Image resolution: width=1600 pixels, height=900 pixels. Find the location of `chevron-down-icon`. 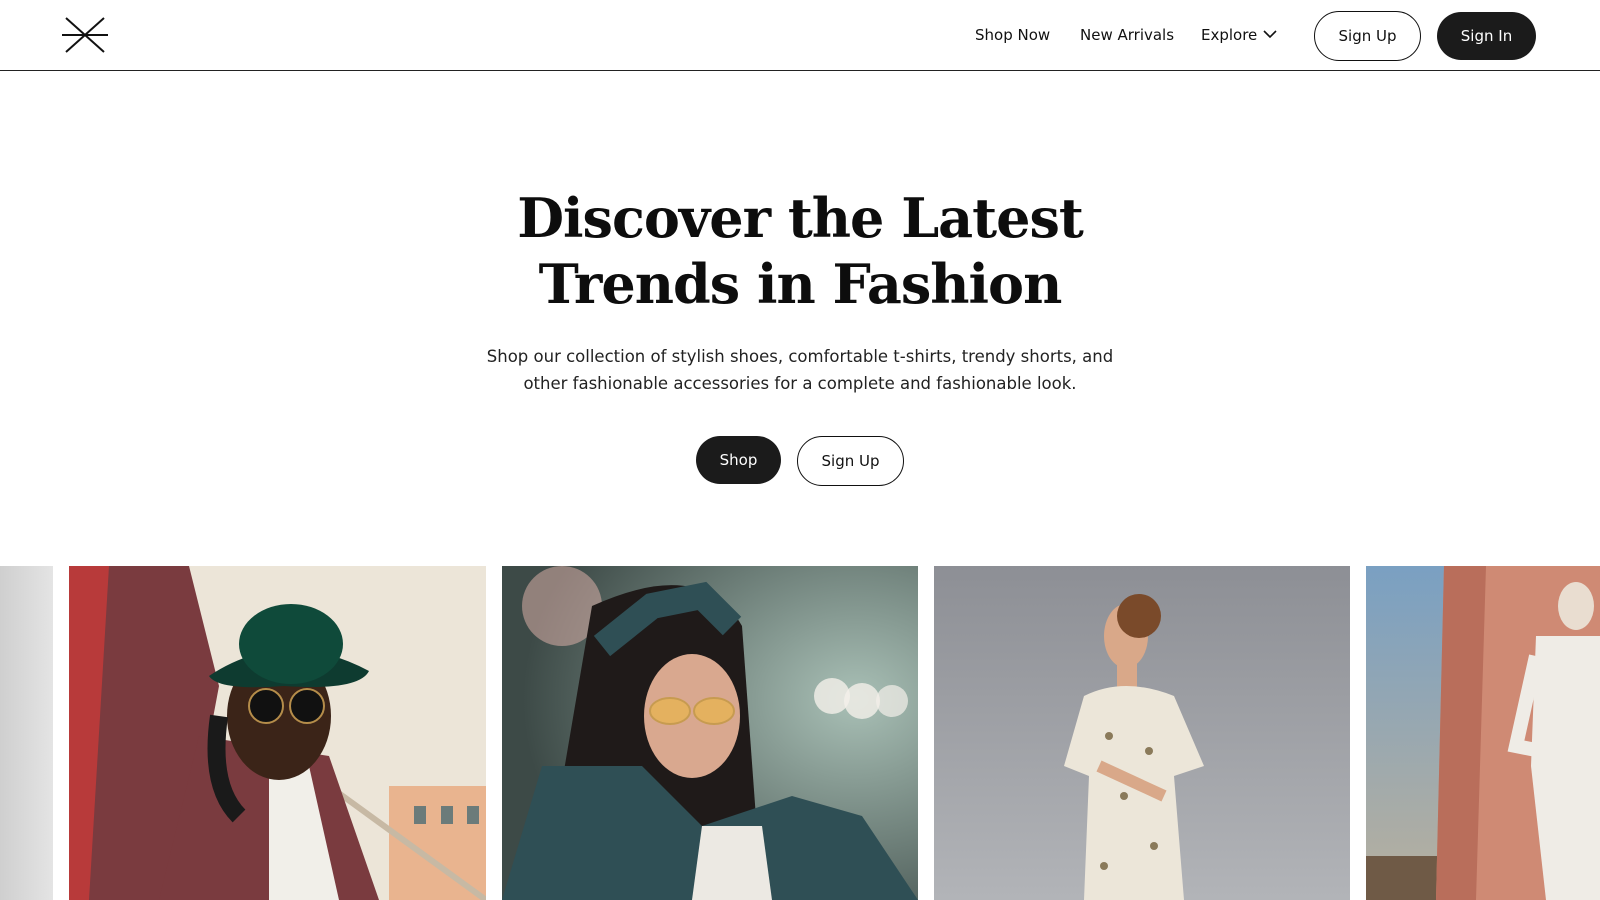

chevron-down-icon is located at coordinates (1270, 33).